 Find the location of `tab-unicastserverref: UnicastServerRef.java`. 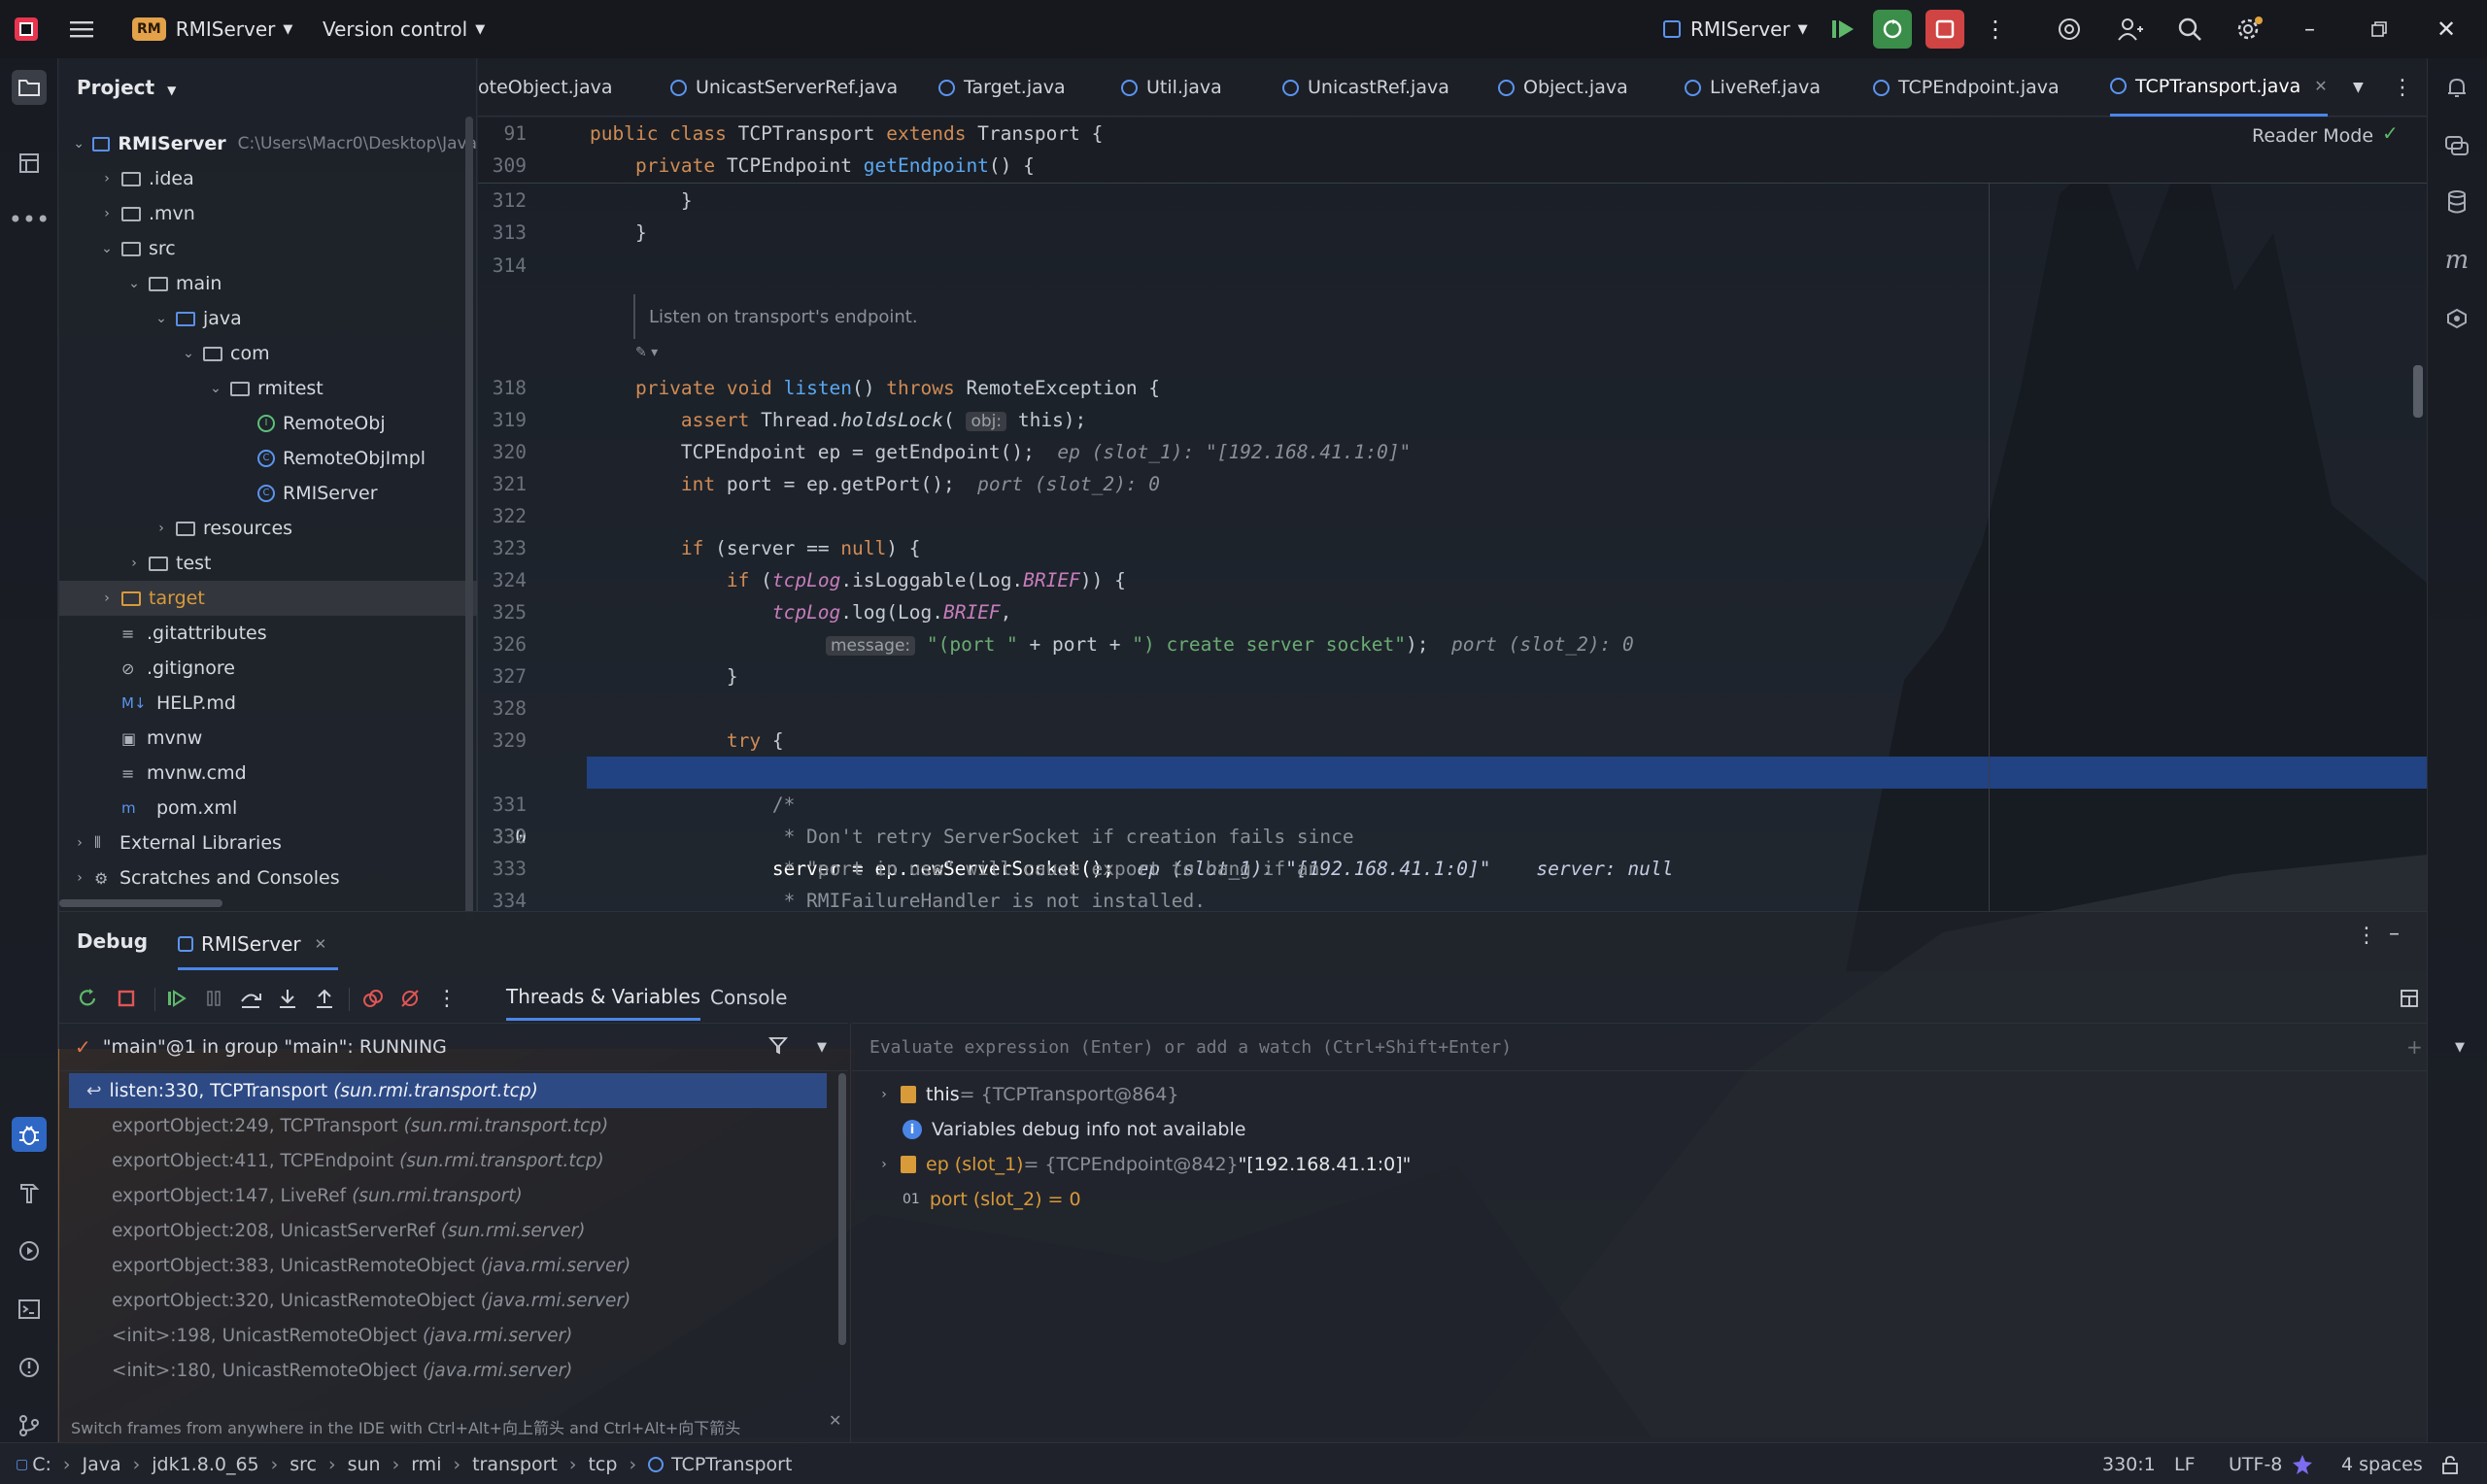

tab-unicastserverref: UnicastServerRef.java is located at coordinates (784, 88).